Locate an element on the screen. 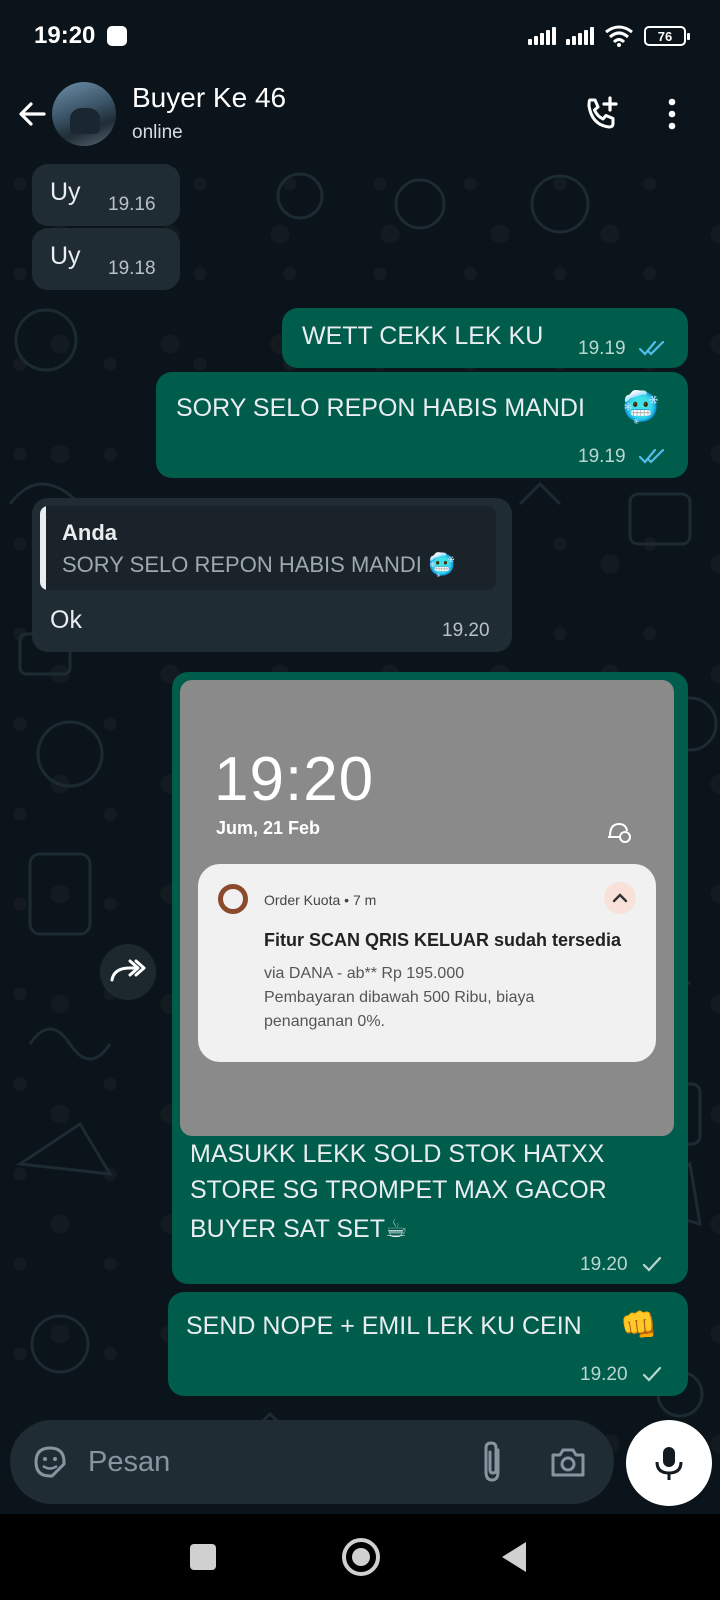 The height and width of the screenshot is (1600, 720). add-call-icon is located at coordinates (602, 114).